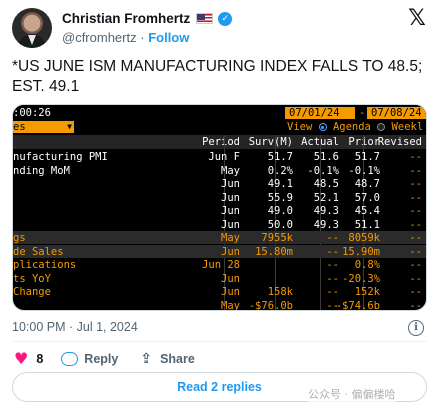 Image resolution: width=439 pixels, height=412 pixels. Describe the element at coordinates (32, 278) in the screenshot. I see `cell-name: ts YoY` at that location.